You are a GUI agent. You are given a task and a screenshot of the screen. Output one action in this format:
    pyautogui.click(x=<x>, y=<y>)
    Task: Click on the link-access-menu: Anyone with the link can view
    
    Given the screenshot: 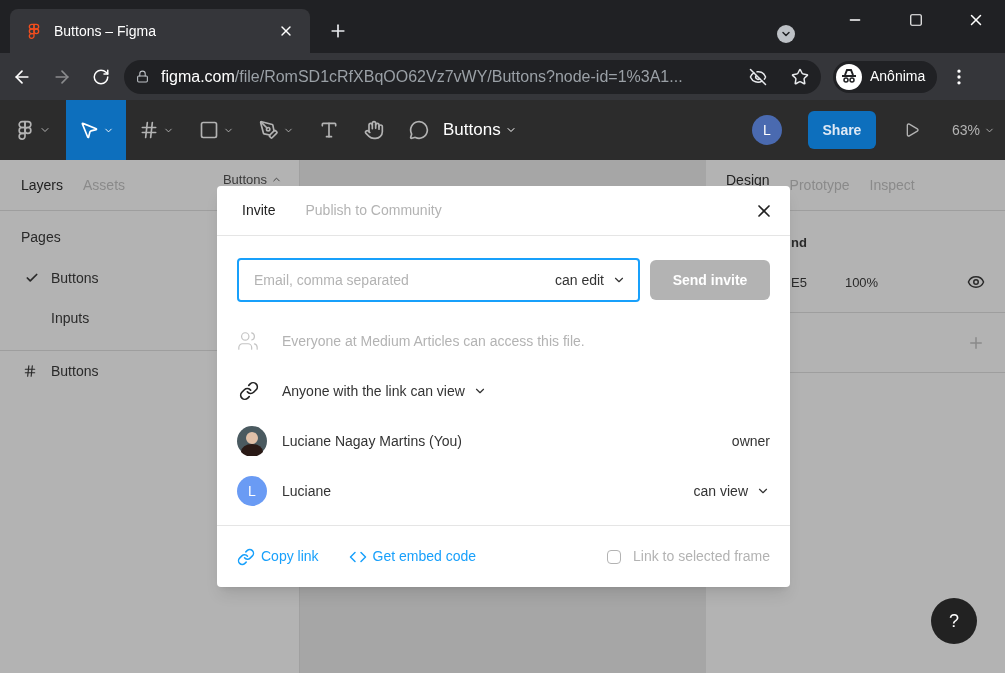 What is the action you would take?
    pyautogui.click(x=384, y=391)
    